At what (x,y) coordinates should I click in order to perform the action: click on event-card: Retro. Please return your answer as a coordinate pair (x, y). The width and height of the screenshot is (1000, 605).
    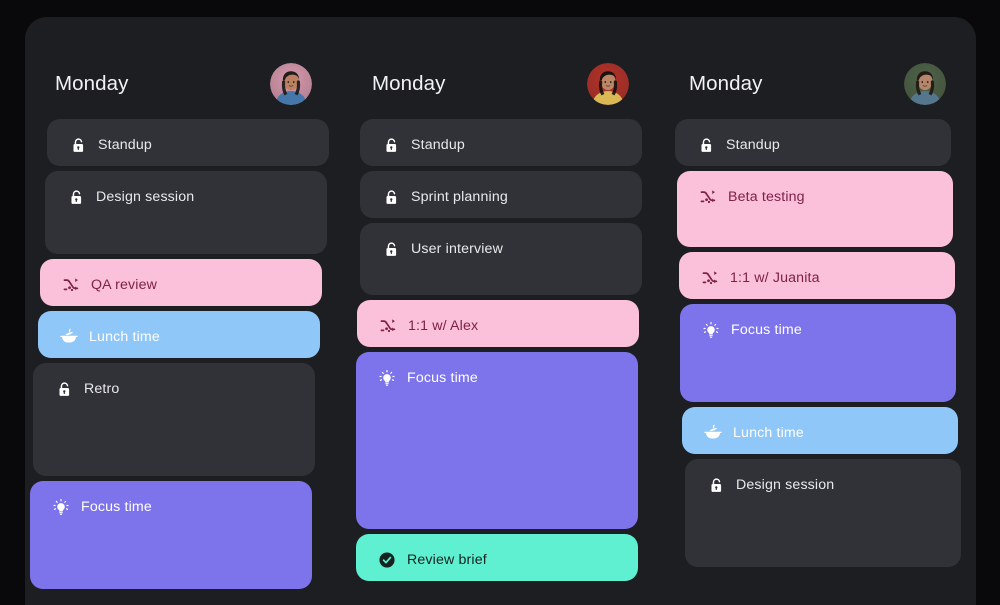
    Looking at the image, I should click on (174, 419).